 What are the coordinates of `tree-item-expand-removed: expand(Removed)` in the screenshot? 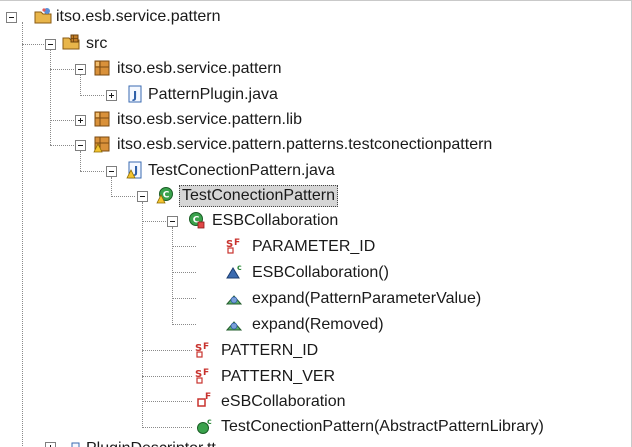 It's located at (318, 325).